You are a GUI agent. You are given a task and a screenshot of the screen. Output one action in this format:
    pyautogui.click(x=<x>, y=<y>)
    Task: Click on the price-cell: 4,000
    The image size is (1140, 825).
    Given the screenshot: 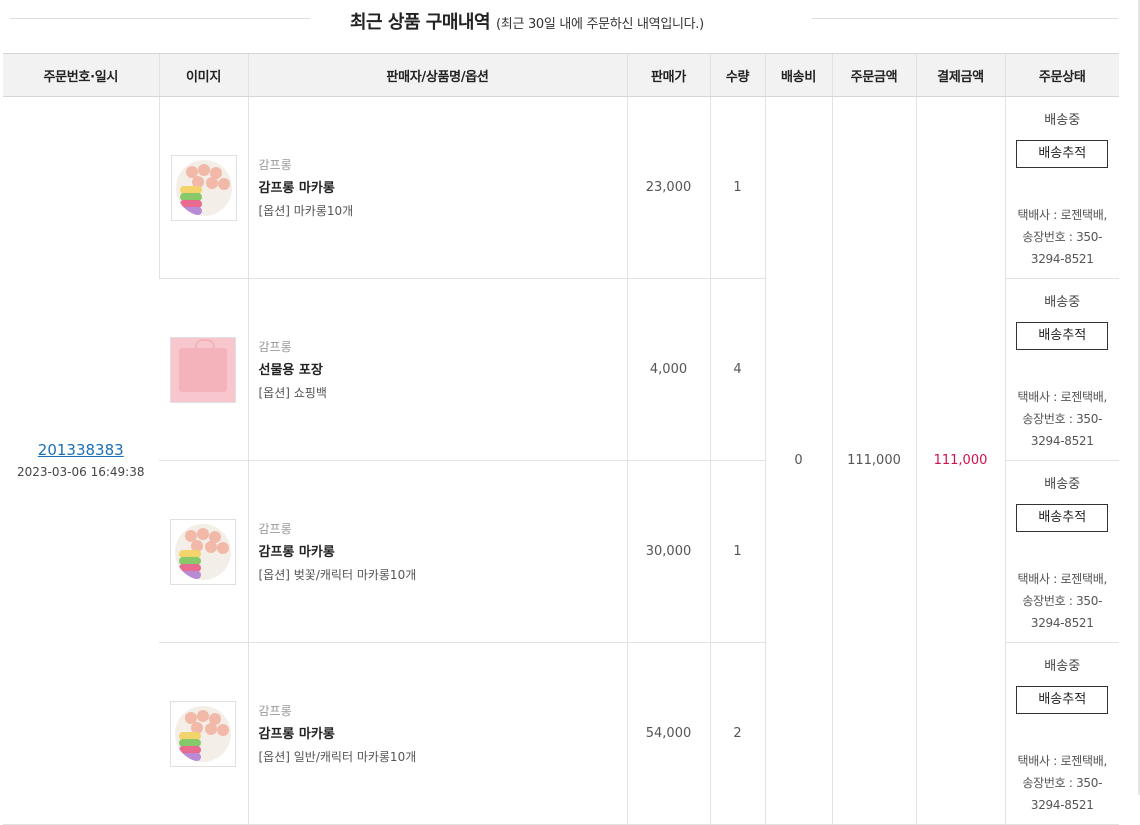 What is the action you would take?
    pyautogui.click(x=668, y=369)
    